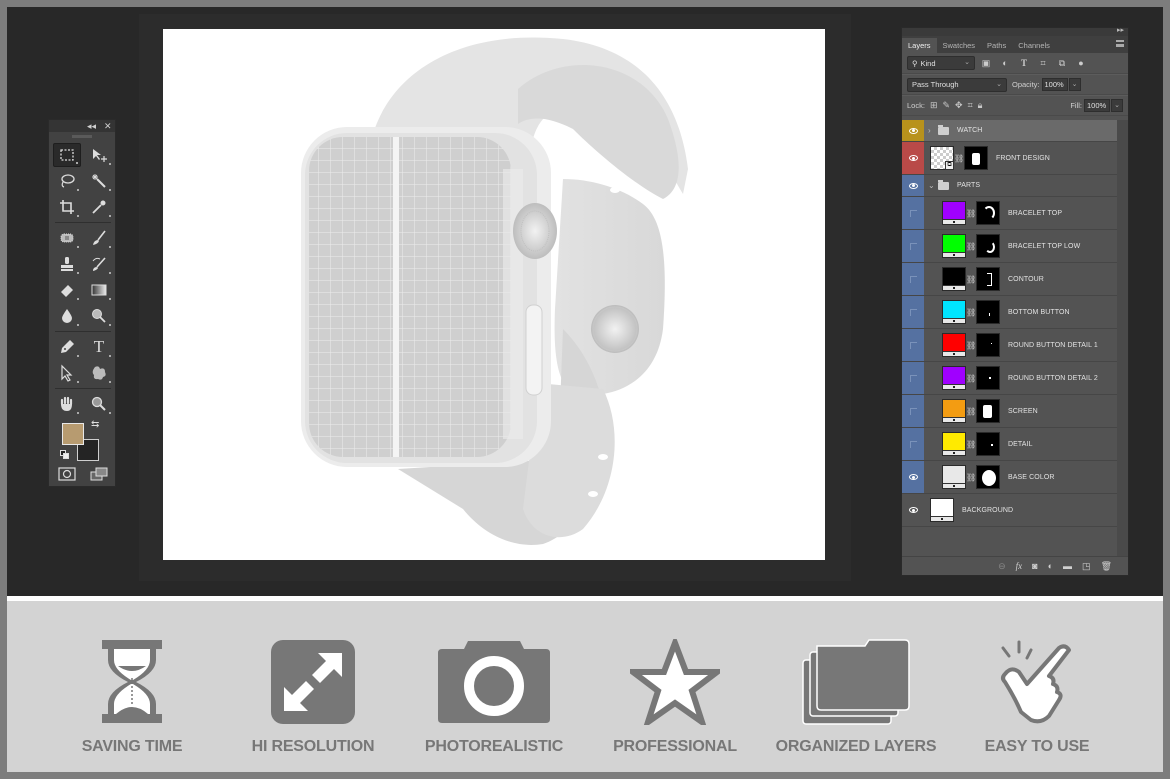 The width and height of the screenshot is (1170, 779). What do you see at coordinates (95, 424) in the screenshot?
I see `swap-colors-icon: ⇆` at bounding box center [95, 424].